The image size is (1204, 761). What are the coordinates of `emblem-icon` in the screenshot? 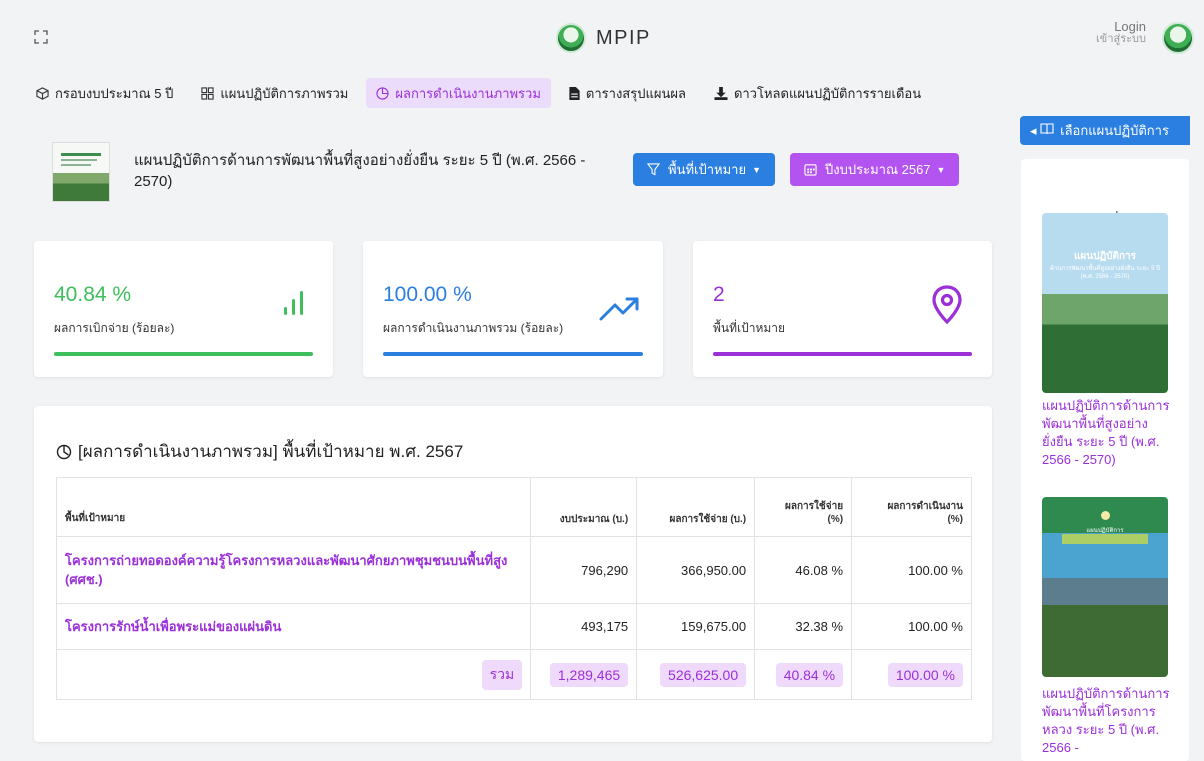 It's located at (1105, 515).